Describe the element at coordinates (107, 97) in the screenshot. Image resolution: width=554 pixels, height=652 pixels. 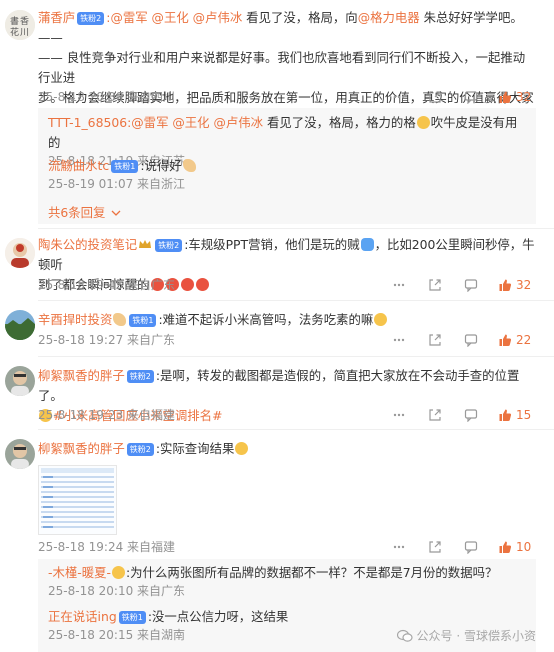
I see `comment-meta: 25-8-18 20:30 来自四川` at that location.